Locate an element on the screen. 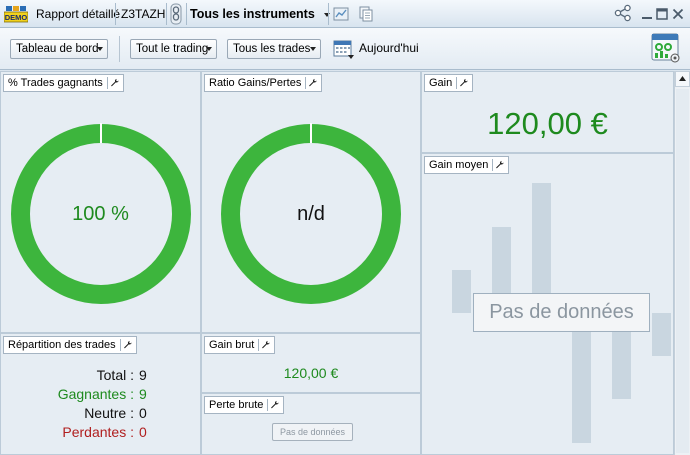 The image size is (690, 455). vertical-scrollbar is located at coordinates (682, 263).